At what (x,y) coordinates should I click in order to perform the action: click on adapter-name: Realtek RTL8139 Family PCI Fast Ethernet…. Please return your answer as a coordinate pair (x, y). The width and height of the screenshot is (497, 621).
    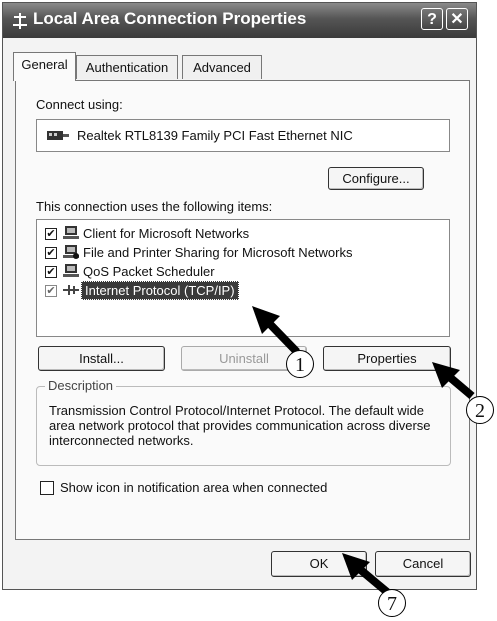
    Looking at the image, I should click on (215, 135).